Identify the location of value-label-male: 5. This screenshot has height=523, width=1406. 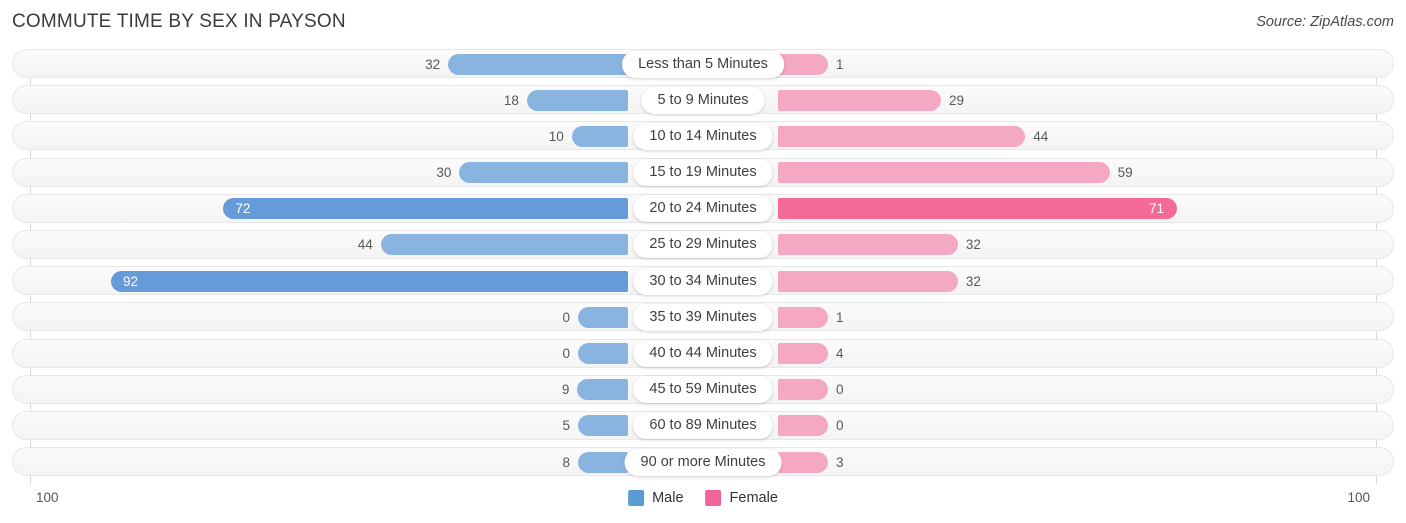
(566, 426).